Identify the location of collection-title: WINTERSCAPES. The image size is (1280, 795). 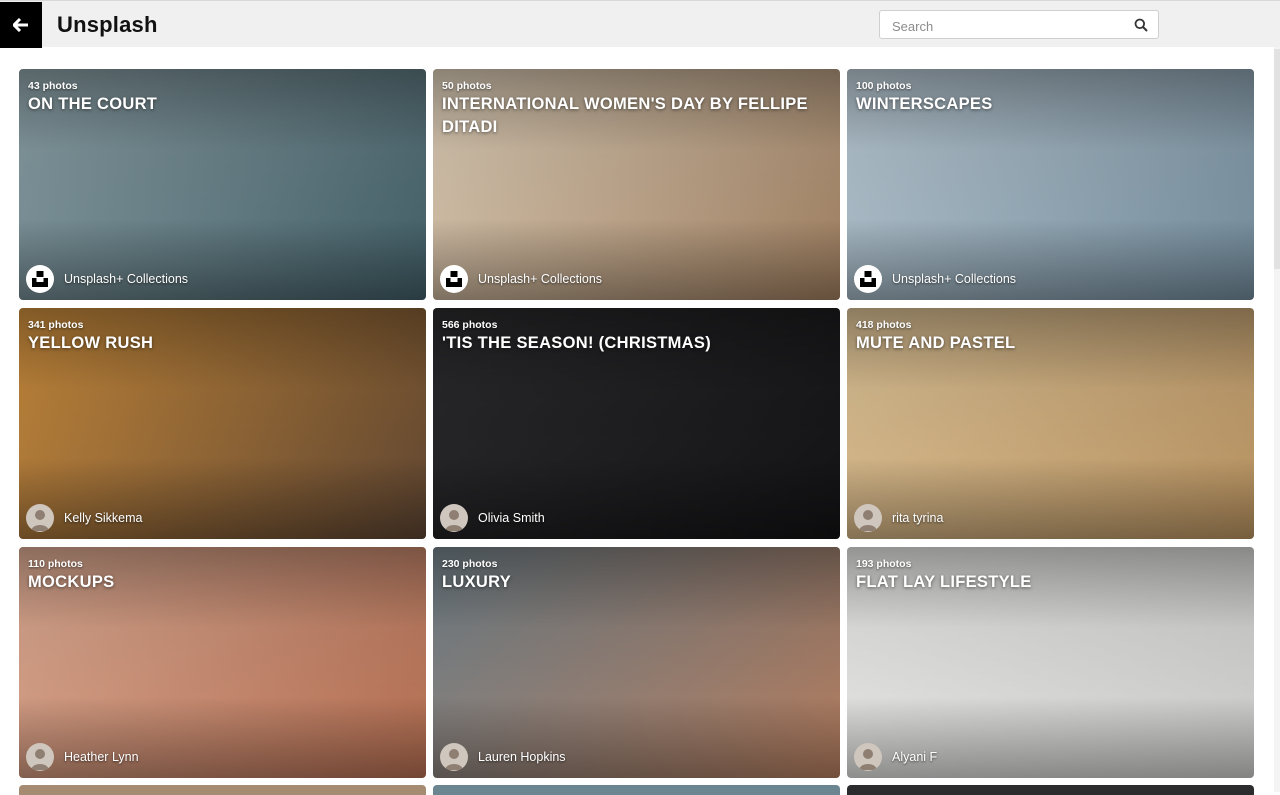
(924, 104).